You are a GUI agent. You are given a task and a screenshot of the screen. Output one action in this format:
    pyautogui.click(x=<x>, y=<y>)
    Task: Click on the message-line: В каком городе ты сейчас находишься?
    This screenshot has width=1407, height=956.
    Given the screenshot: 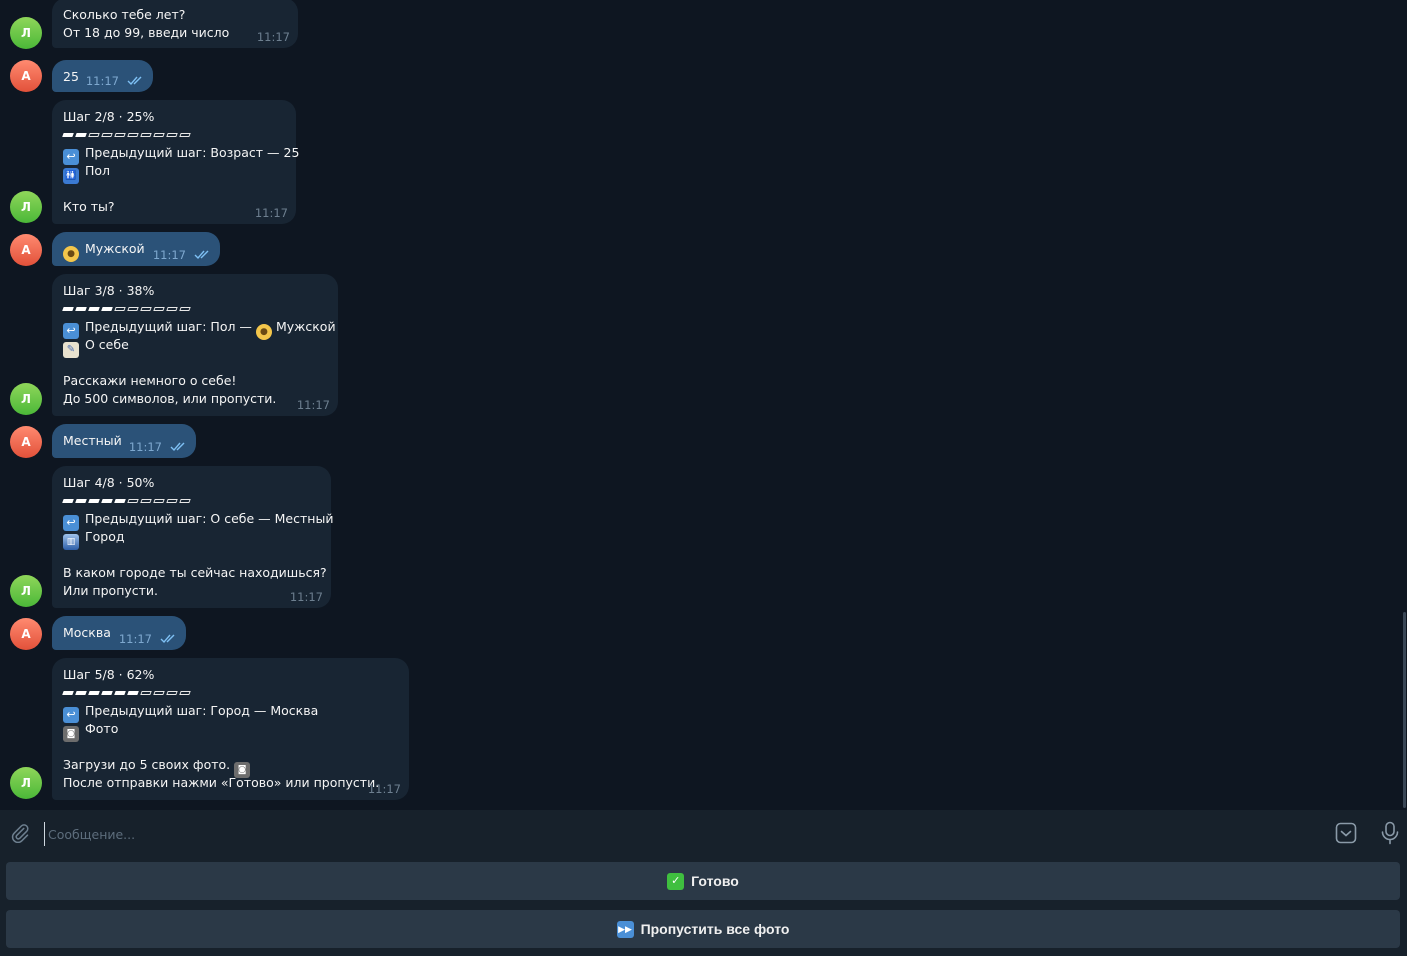 What is the action you would take?
    pyautogui.click(x=195, y=572)
    